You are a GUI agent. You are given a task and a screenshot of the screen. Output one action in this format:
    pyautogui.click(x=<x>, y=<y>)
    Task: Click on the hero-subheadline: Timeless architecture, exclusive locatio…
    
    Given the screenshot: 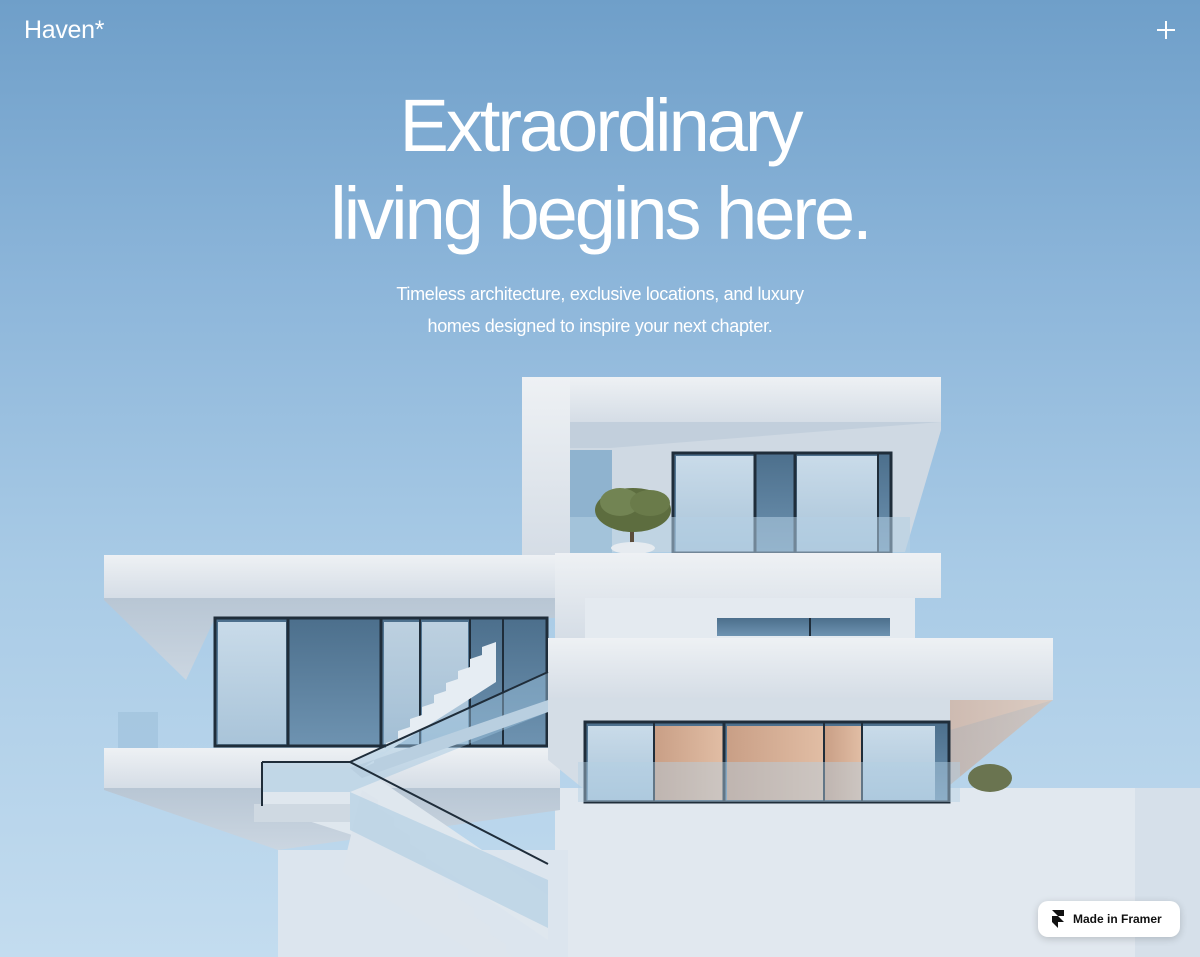 What is the action you would take?
    pyautogui.click(x=600, y=310)
    